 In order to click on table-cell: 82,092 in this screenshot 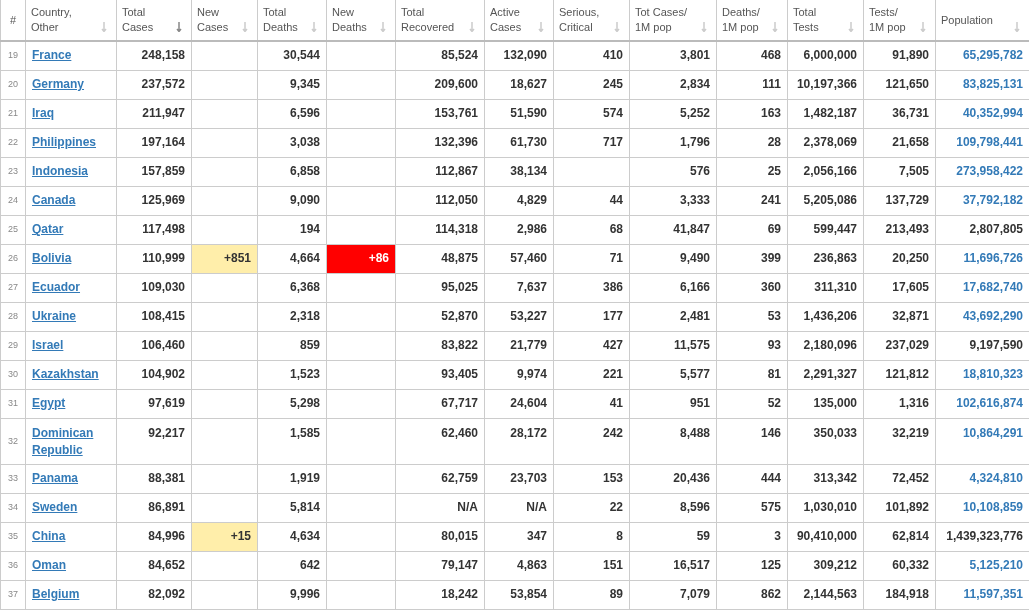, I will do `click(154, 594)`.